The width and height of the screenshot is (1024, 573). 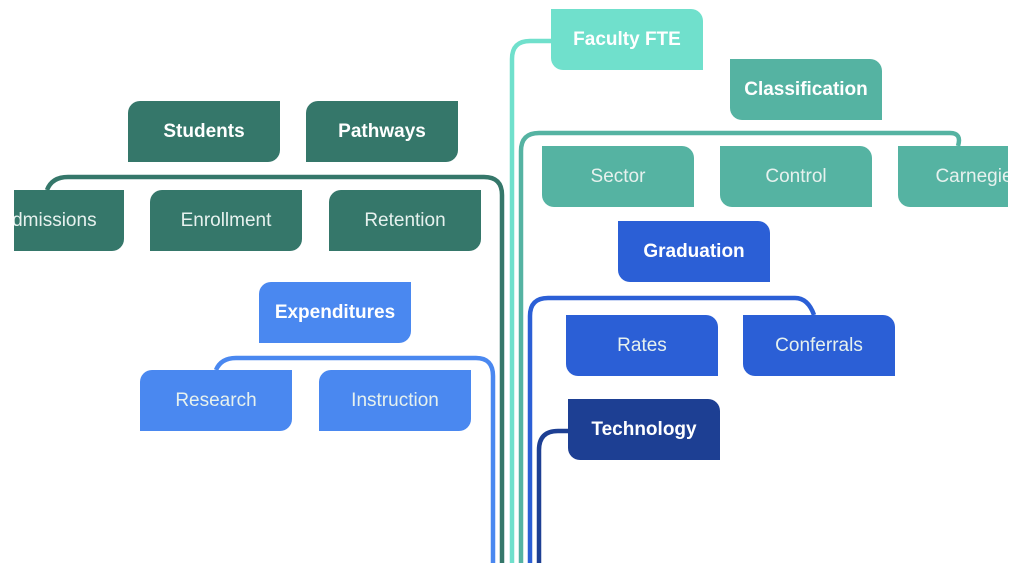 I want to click on node-label: Instruction, so click(x=395, y=400).